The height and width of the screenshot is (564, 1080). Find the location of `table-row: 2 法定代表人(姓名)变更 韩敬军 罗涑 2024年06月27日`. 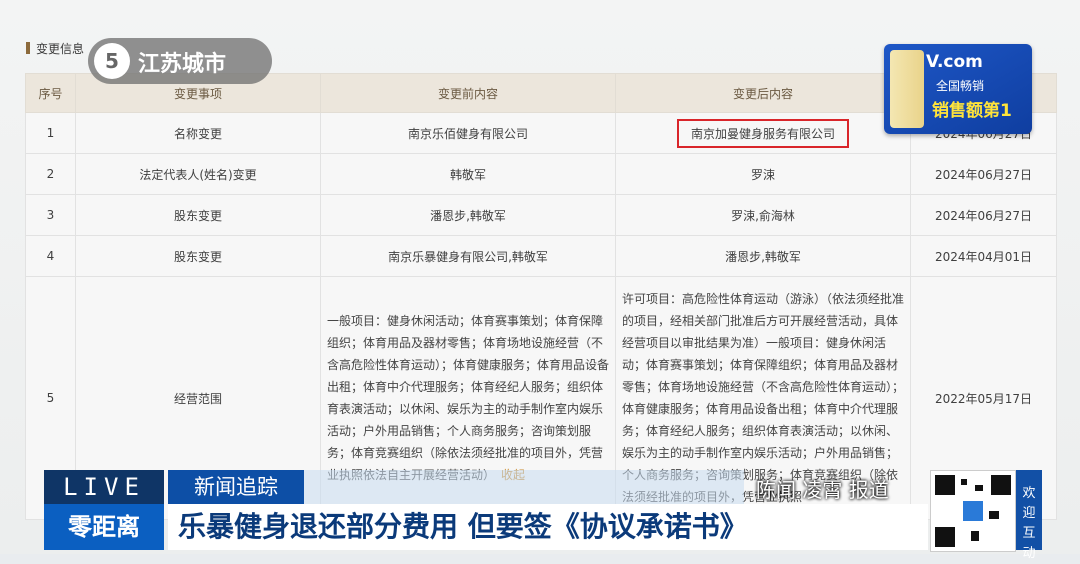

table-row: 2 法定代表人(姓名)变更 韩敬军 罗涑 2024年06月27日 is located at coordinates (541, 174).